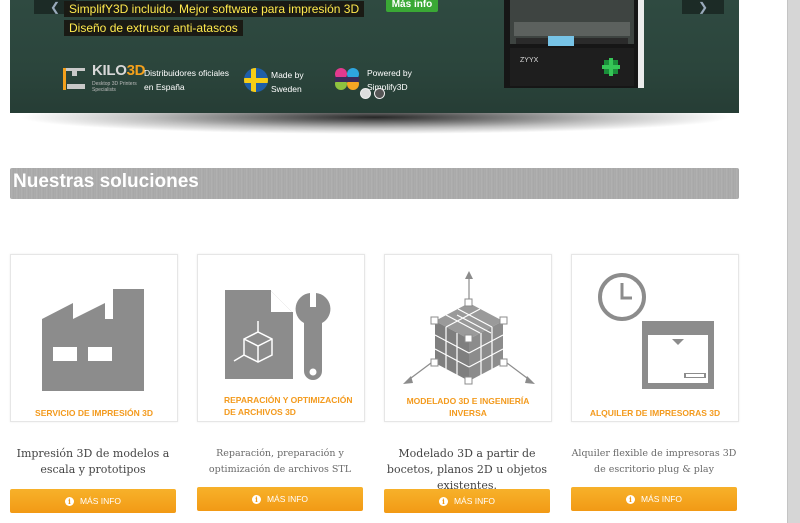  What do you see at coordinates (260, 412) in the screenshot?
I see `solution-title-line2: DE ARCHIVOS 3D` at bounding box center [260, 412].